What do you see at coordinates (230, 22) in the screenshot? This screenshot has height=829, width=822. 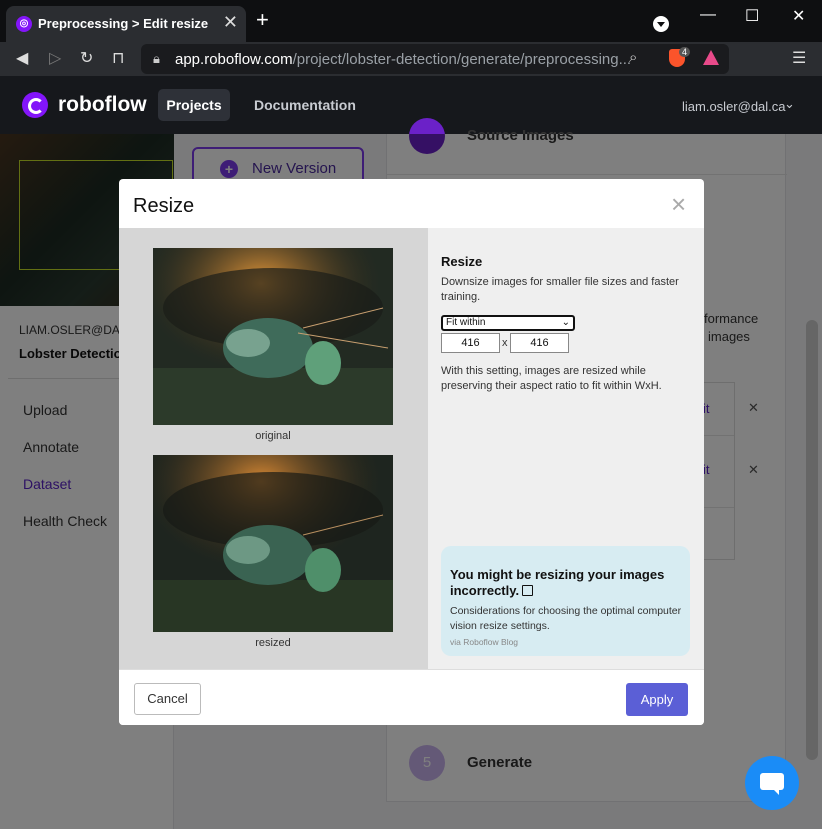 I see `tab-close-icon: ✕` at bounding box center [230, 22].